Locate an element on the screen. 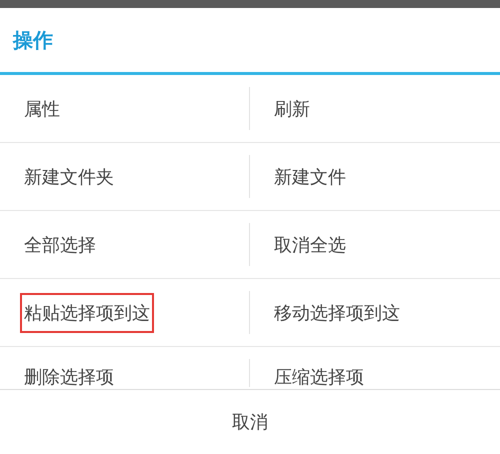 This screenshot has width=500, height=454. menu-option: 删除选择项 is located at coordinates (69, 373).